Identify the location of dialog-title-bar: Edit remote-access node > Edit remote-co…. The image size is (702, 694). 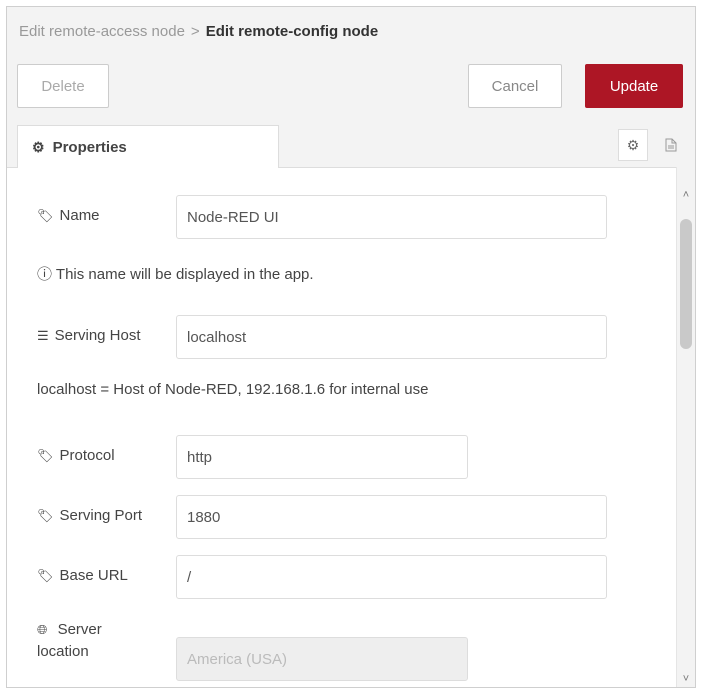
(351, 31).